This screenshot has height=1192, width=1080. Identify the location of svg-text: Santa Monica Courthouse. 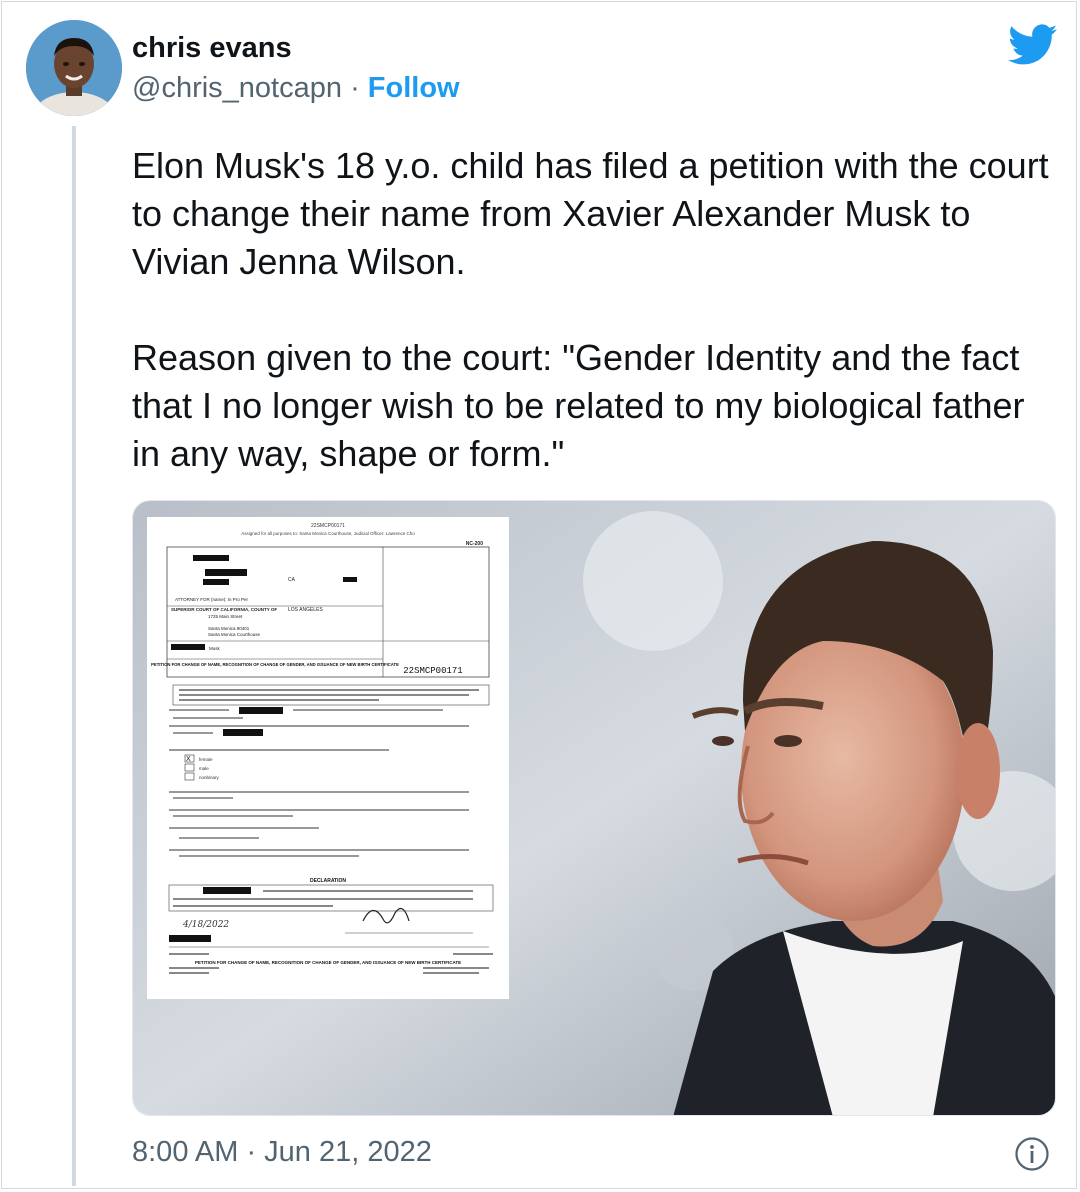
(234, 634).